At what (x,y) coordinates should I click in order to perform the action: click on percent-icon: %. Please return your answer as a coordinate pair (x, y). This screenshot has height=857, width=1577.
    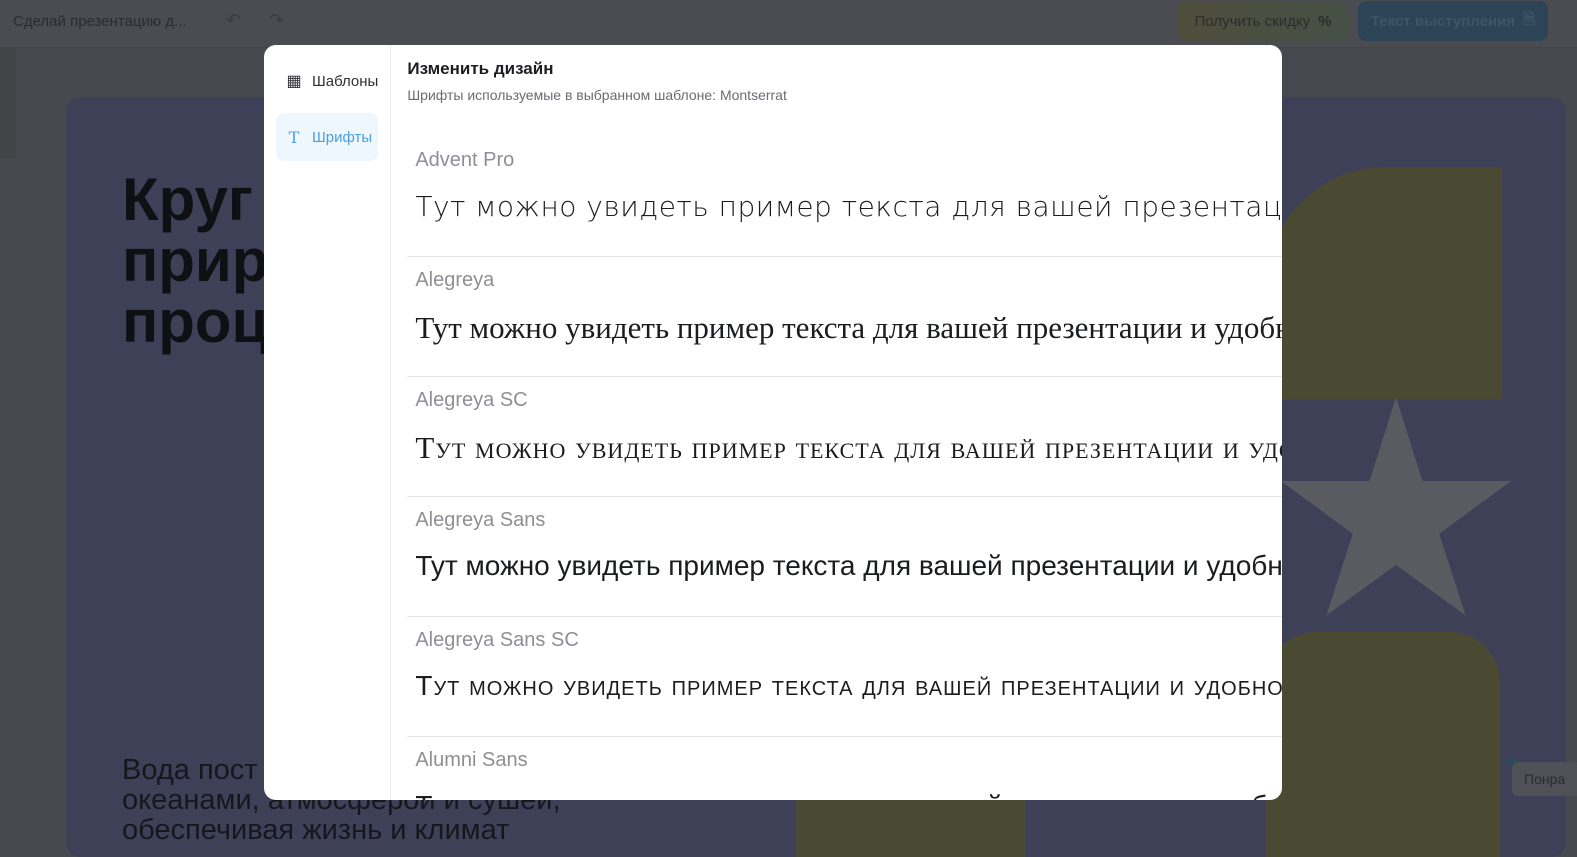
    Looking at the image, I should click on (1325, 21).